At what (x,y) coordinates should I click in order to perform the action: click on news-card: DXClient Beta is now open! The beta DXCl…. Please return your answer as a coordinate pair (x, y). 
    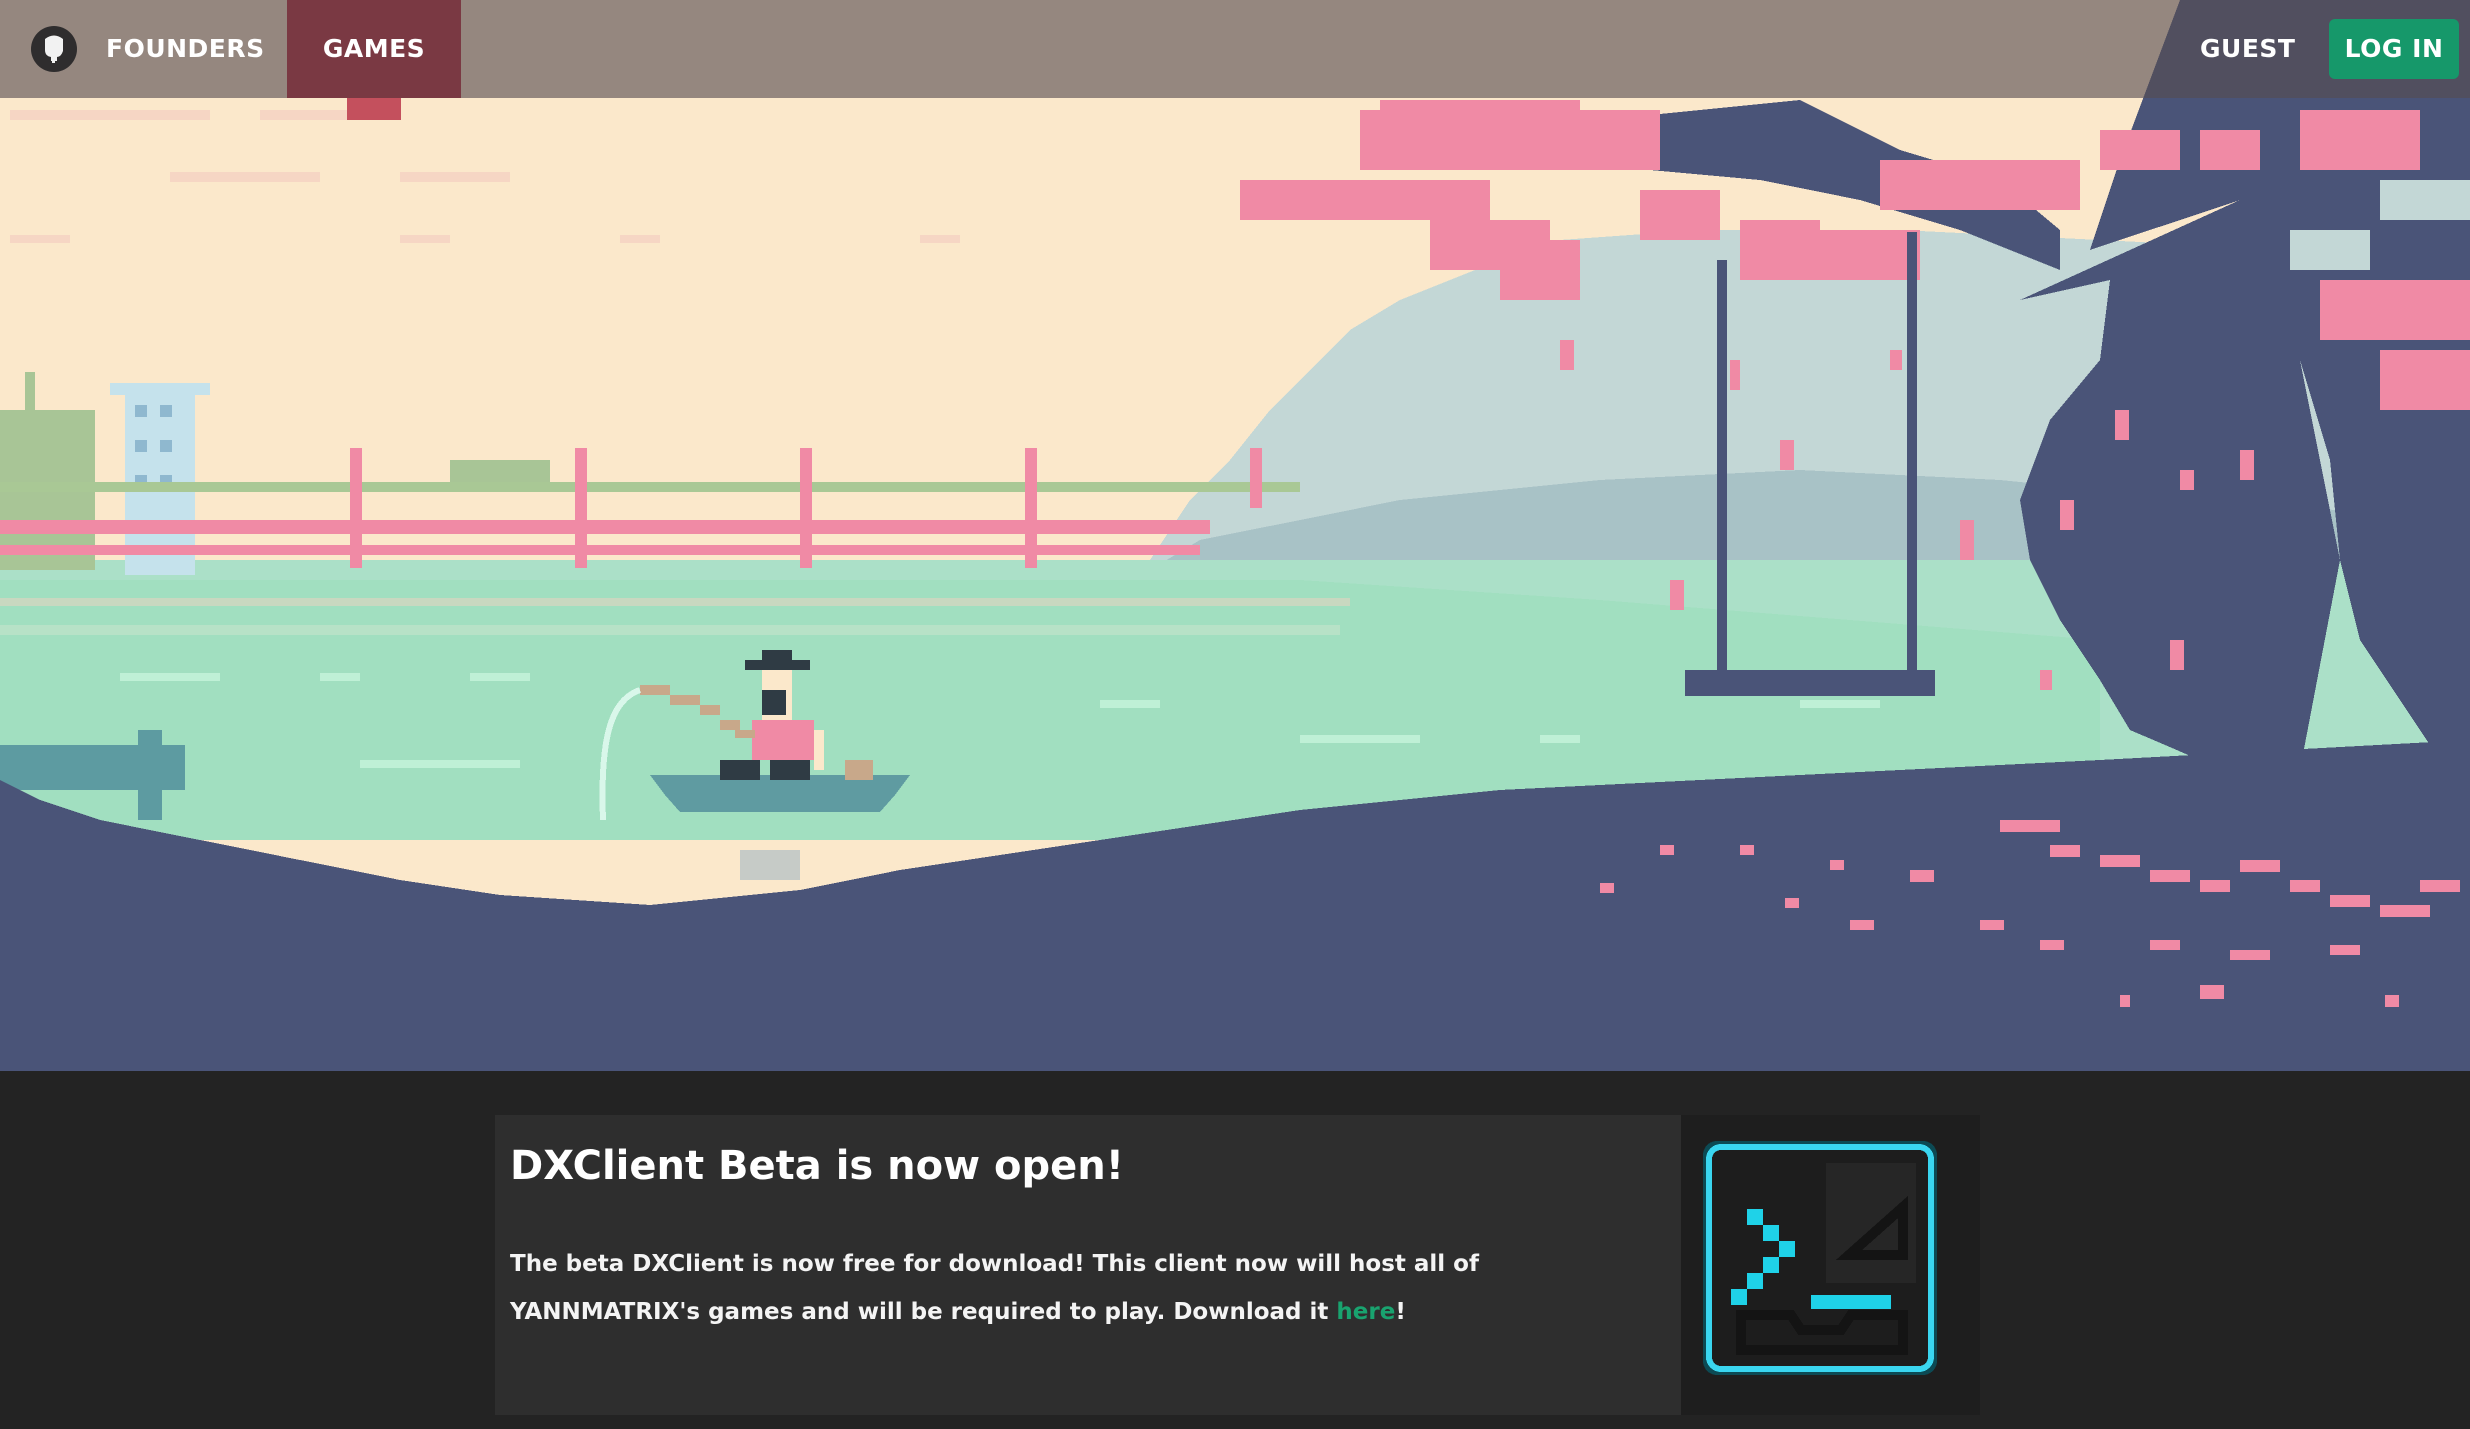
    Looking at the image, I should click on (1237, 1265).